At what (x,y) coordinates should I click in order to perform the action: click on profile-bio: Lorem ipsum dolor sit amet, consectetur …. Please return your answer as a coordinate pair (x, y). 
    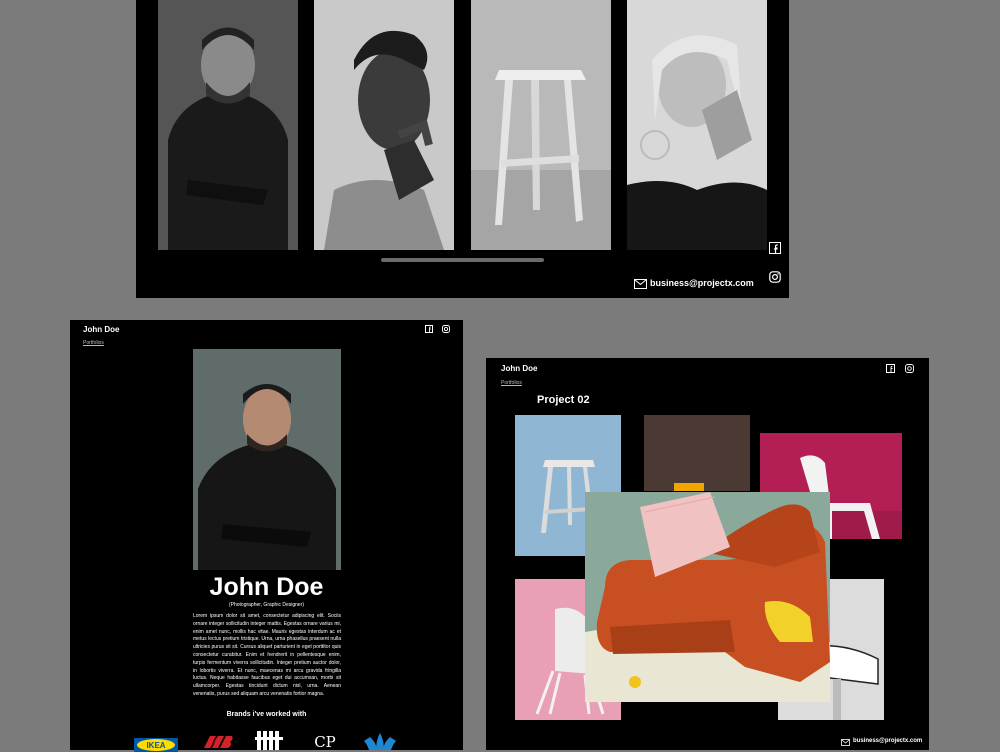
    Looking at the image, I should click on (267, 655).